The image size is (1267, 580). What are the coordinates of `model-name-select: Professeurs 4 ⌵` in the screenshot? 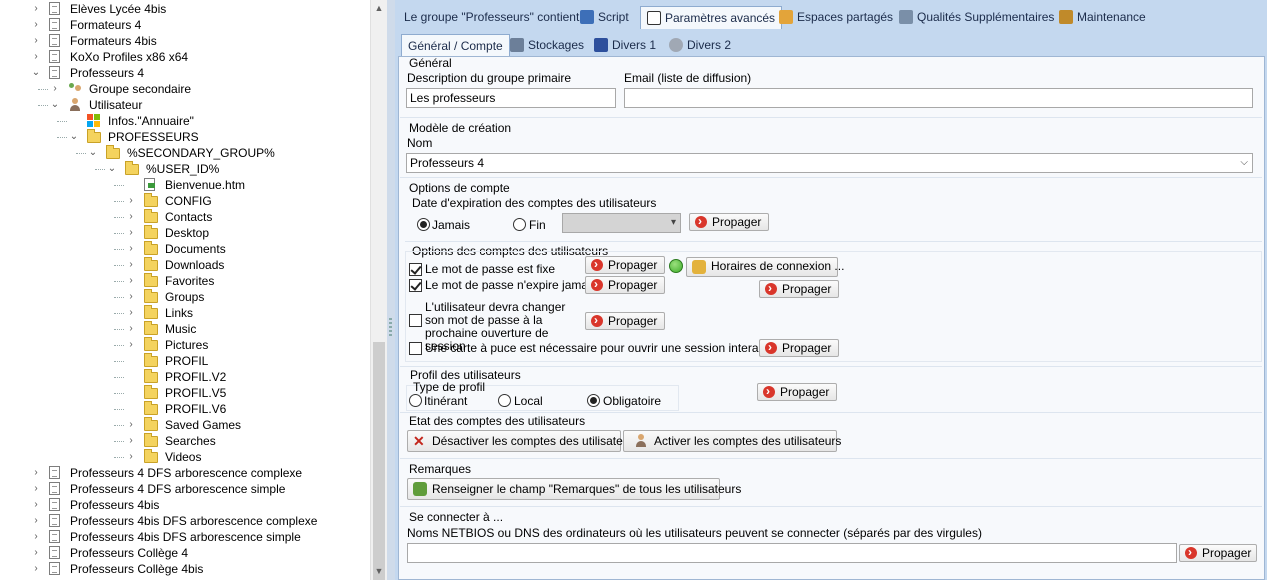 It's located at (829, 163).